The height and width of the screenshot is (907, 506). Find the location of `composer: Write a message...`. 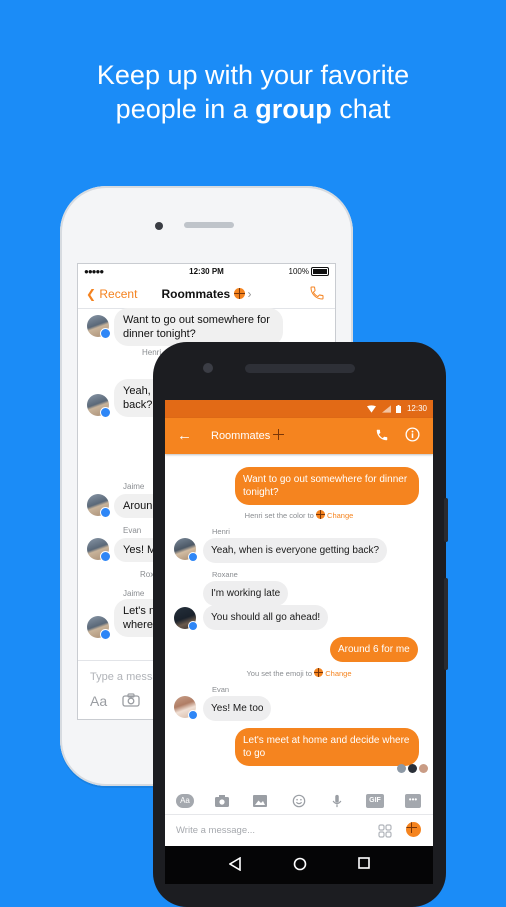

composer: Write a message... is located at coordinates (299, 830).